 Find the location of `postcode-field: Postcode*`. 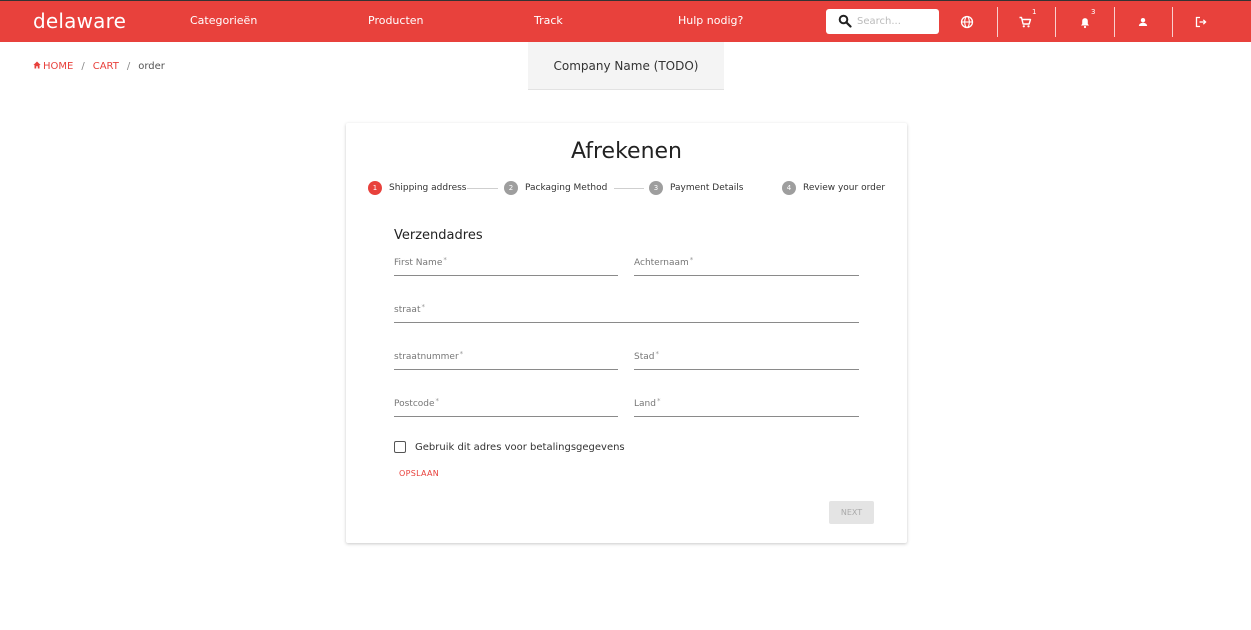

postcode-field: Postcode* is located at coordinates (506, 406).